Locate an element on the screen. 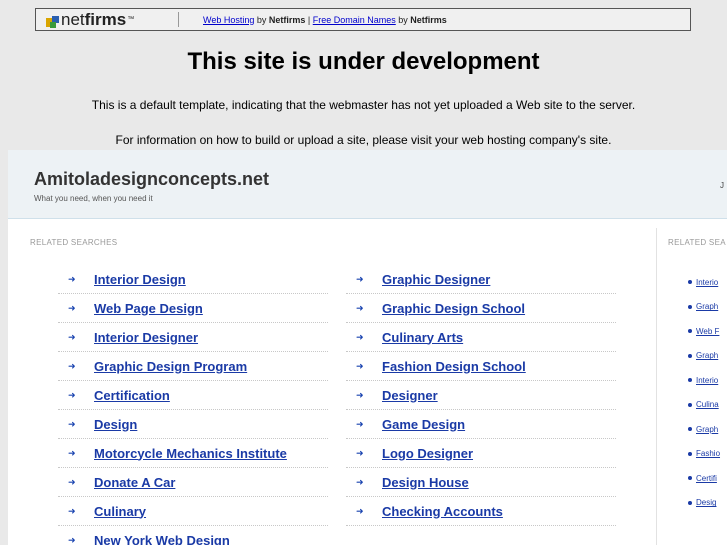 Image resolution: width=727 pixels, height=545 pixels. list-item: ➜ Graphic Design School is located at coordinates (481, 308).